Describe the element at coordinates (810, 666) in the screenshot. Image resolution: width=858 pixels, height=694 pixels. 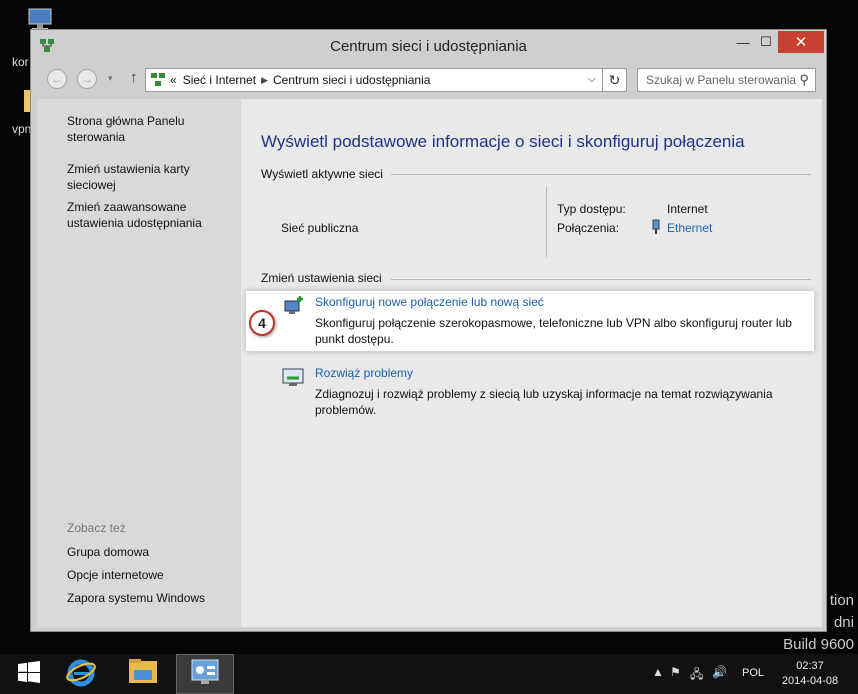
I see `clock-time: 02:37` at that location.